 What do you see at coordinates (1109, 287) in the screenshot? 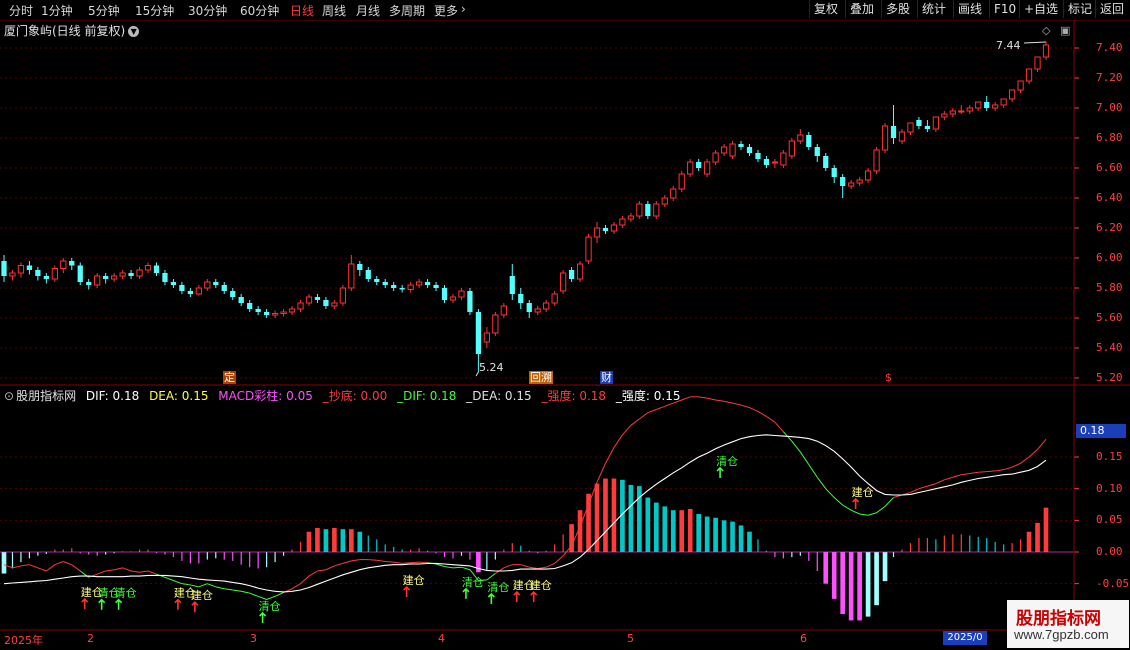
I see `price-tick-label: 5.80` at bounding box center [1109, 287].